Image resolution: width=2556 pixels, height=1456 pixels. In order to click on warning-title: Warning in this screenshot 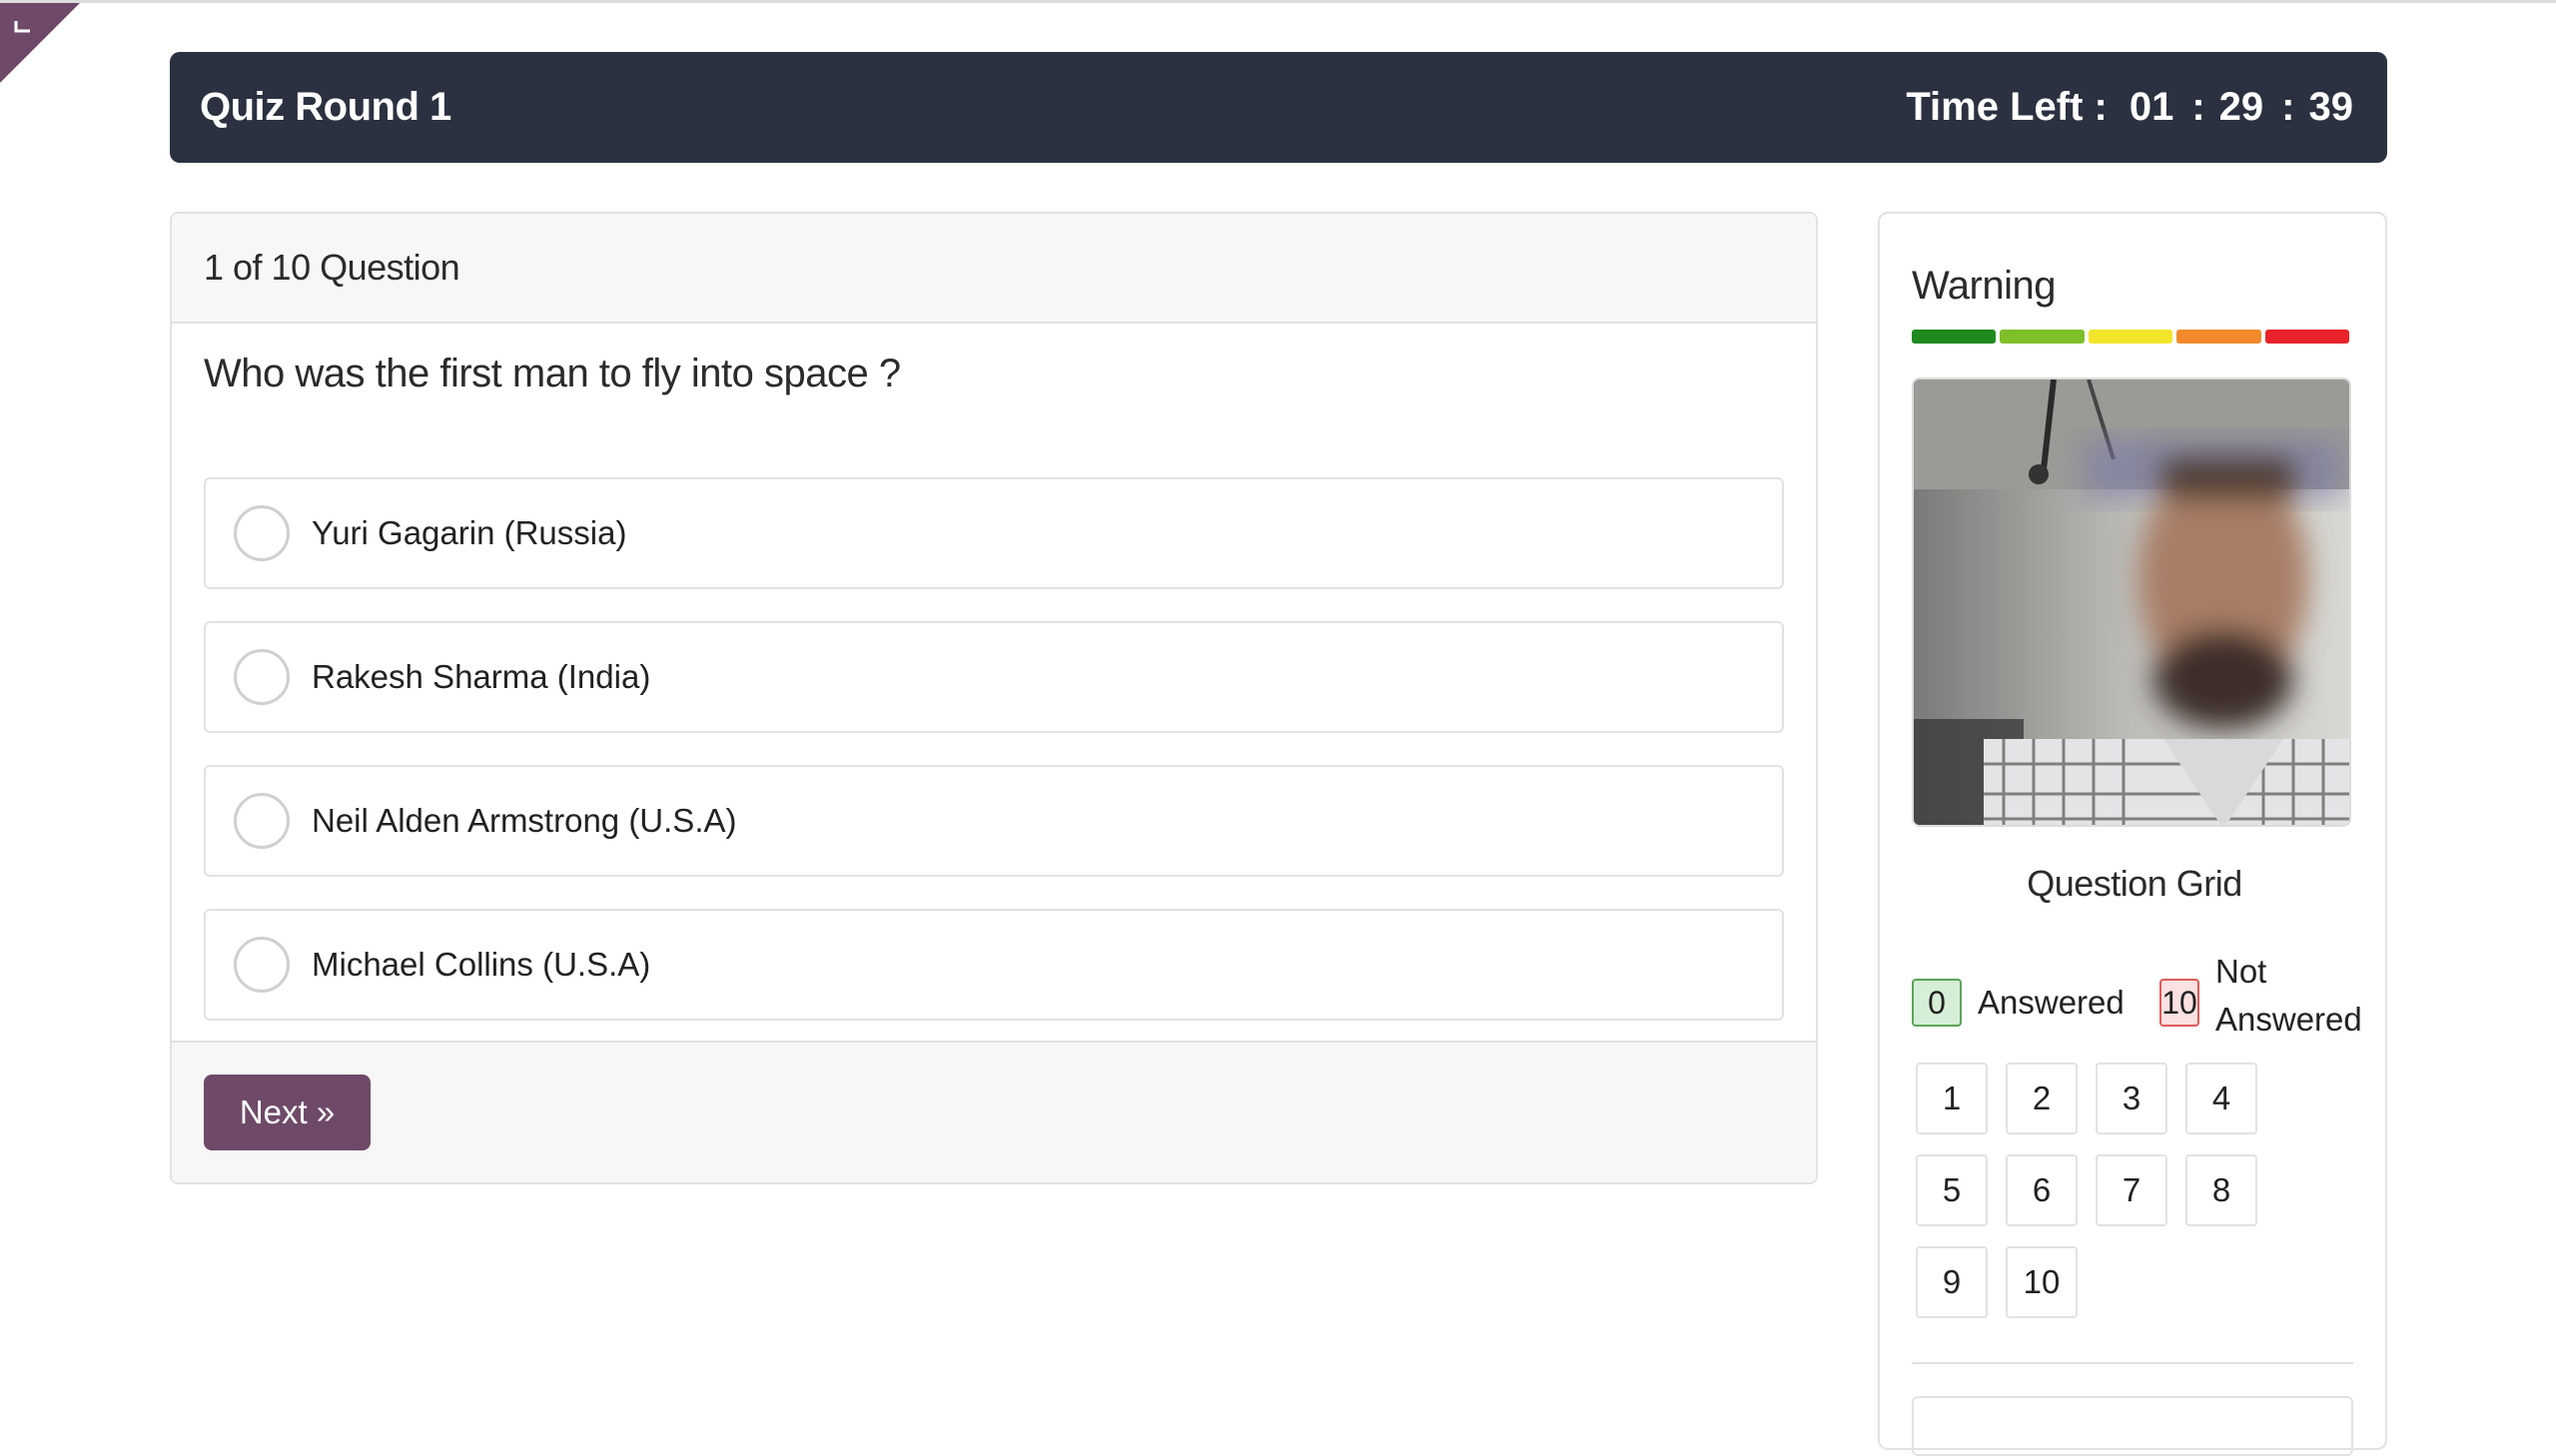, I will do `click(1984, 286)`.